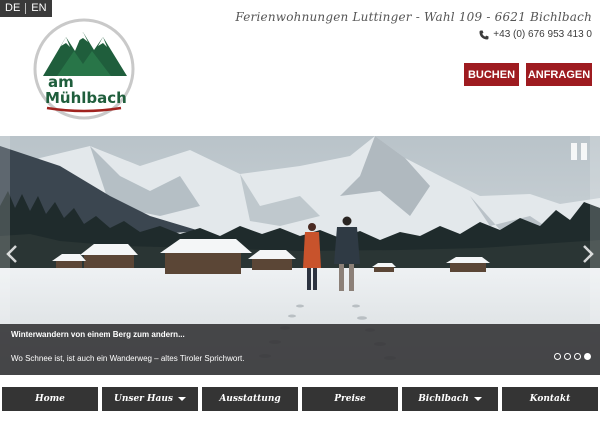 Image resolution: width=600 pixels, height=432 pixels. I want to click on nav-item-label: Bichlbach, so click(443, 399).